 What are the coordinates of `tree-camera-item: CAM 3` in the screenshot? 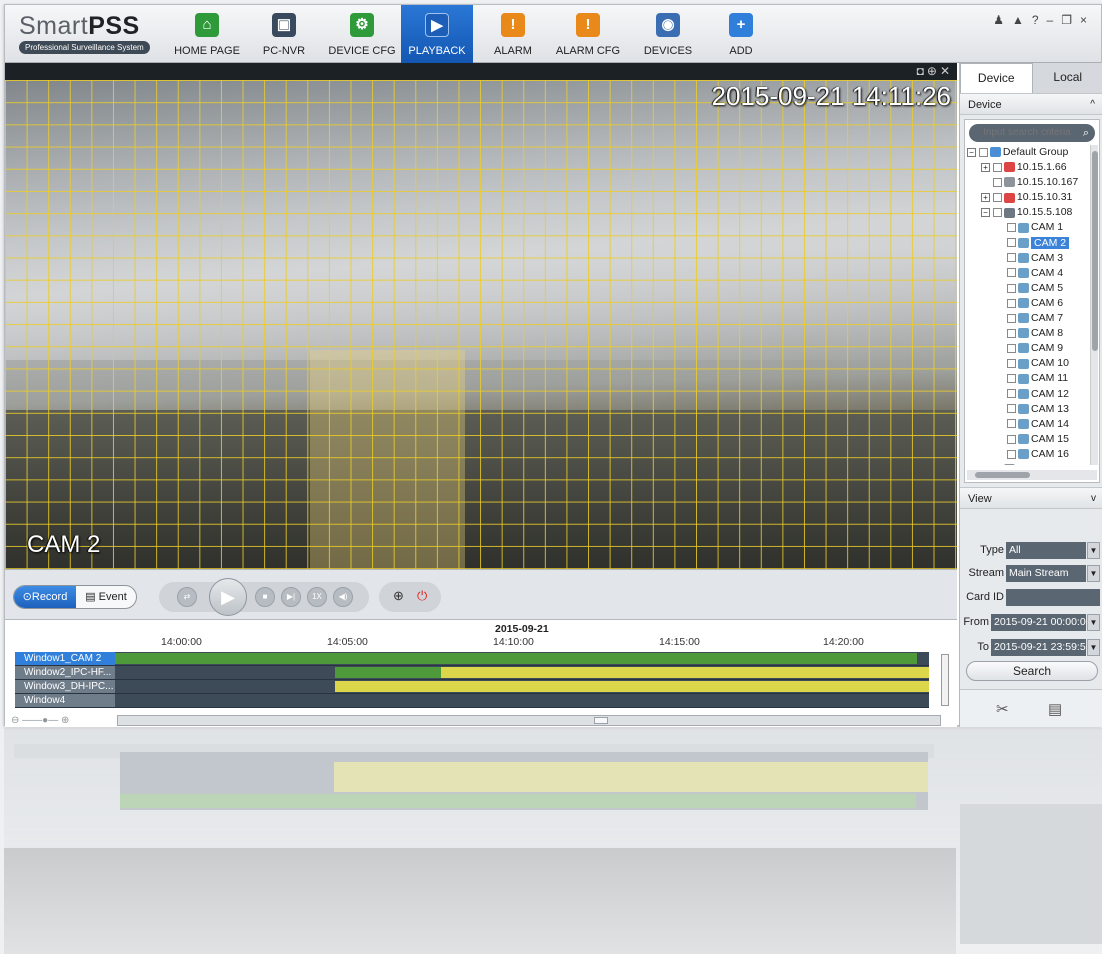 It's located at (1028, 258).